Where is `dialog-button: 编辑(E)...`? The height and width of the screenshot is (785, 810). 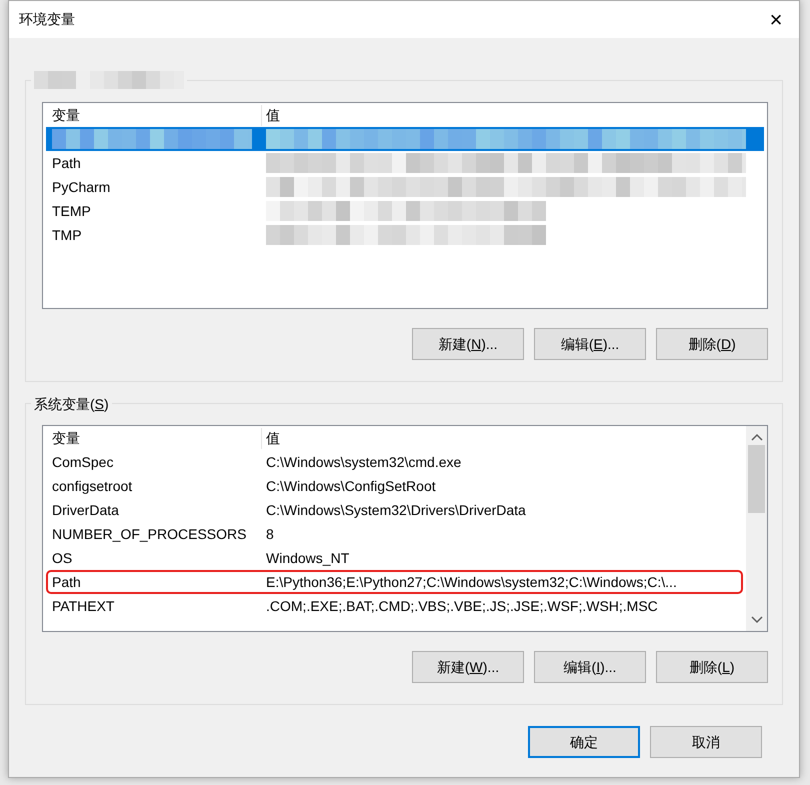 dialog-button: 编辑(E)... is located at coordinates (590, 344).